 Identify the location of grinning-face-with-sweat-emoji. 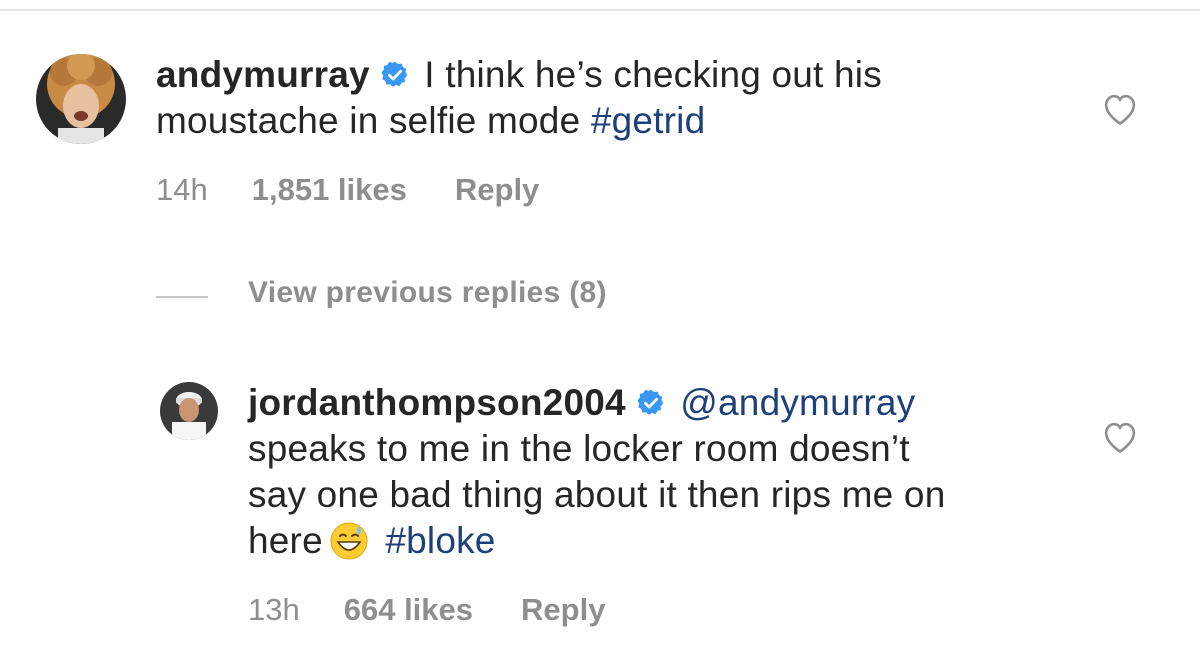
(349, 541).